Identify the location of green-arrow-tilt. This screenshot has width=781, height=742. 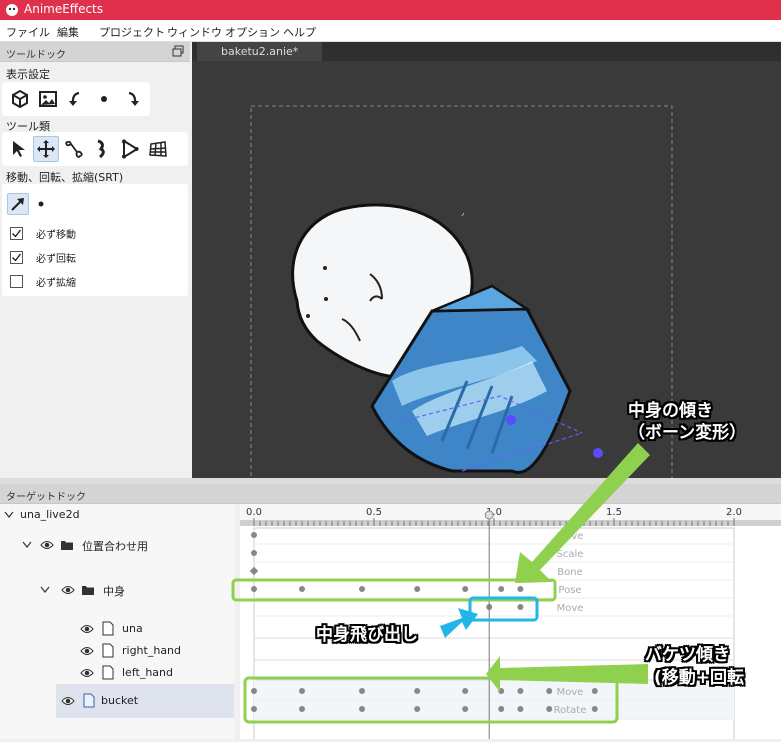
(582, 513).